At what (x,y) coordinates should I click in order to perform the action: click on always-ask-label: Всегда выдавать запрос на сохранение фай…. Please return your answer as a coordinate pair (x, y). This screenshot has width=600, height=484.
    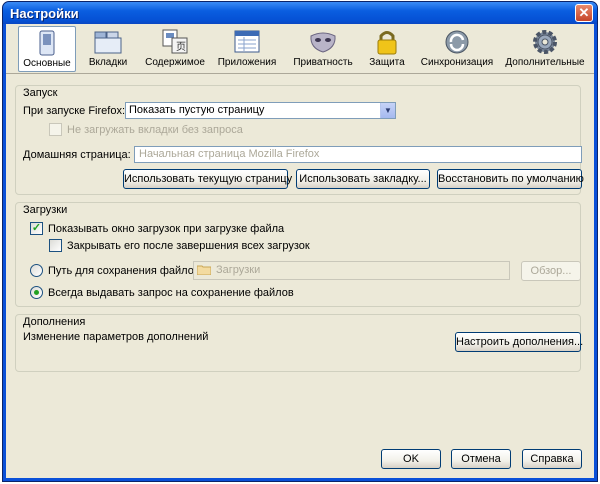
    Looking at the image, I should click on (171, 293).